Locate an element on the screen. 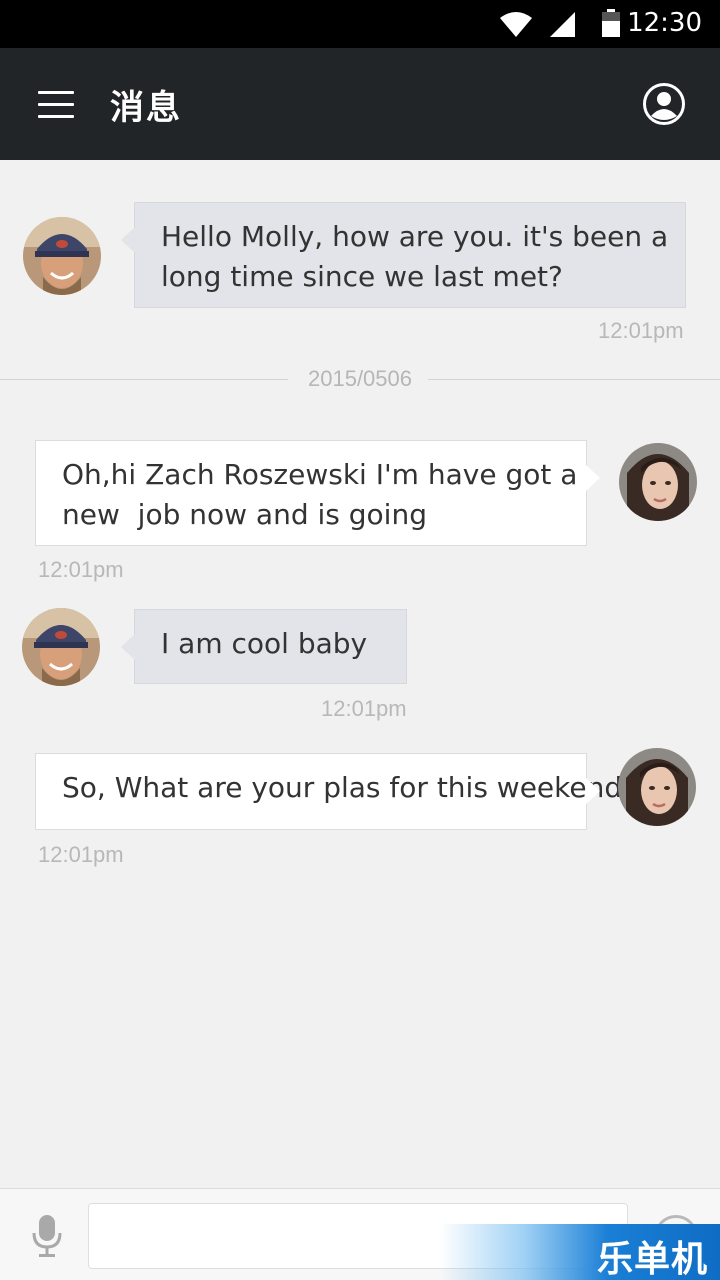 The image size is (720, 1280). message-text: I am cool baby is located at coordinates (264, 643).